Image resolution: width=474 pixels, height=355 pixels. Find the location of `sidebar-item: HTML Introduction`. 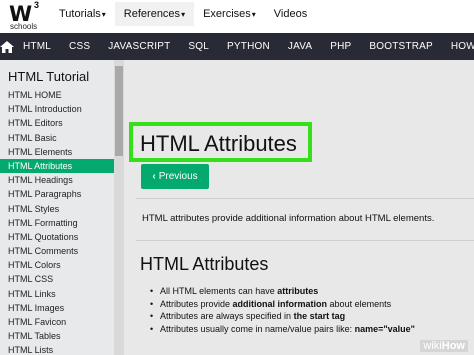

sidebar-item: HTML Introduction is located at coordinates (57, 109).